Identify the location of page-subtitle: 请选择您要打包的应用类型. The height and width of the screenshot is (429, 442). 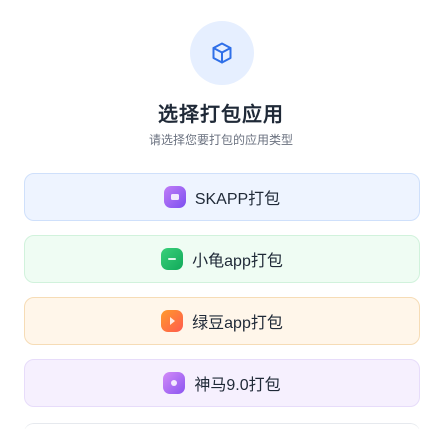
(220, 140).